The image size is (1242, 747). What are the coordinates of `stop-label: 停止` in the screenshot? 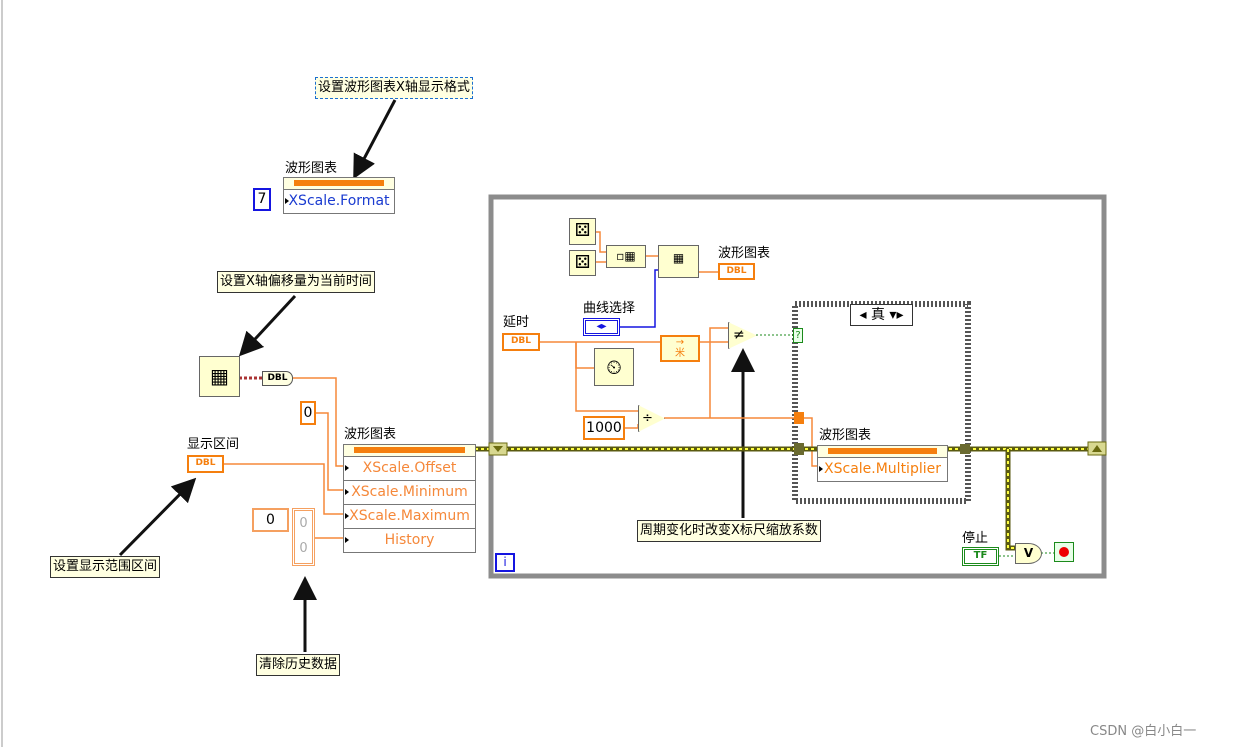 It's located at (975, 538).